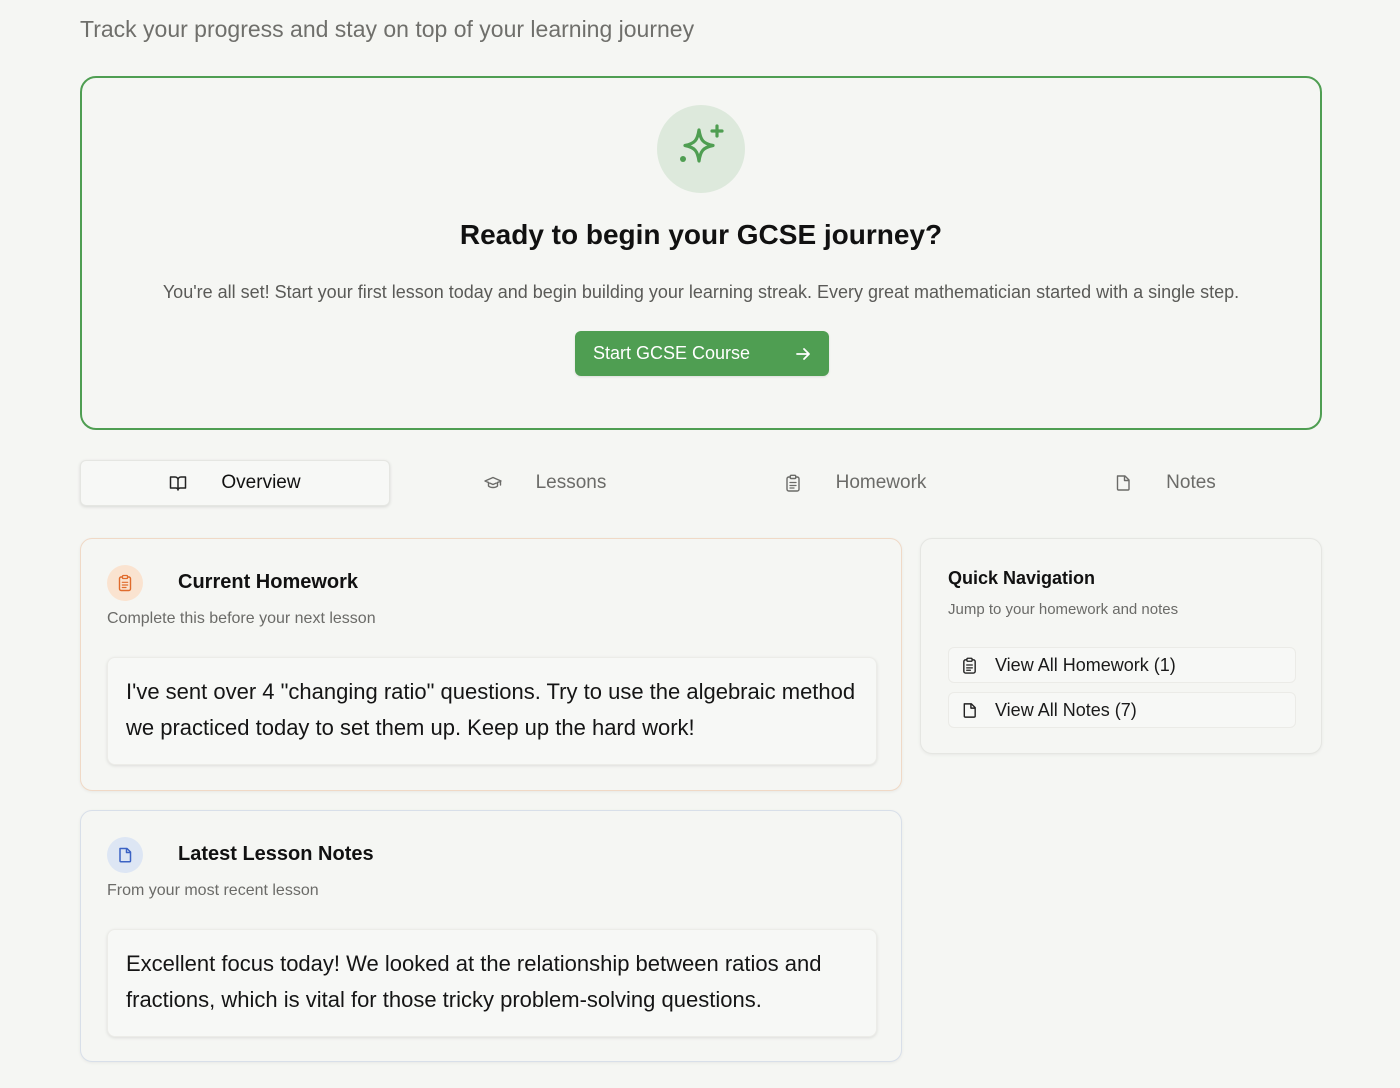 Image resolution: width=1400 pixels, height=1088 pixels. I want to click on tab-homework: Homework, so click(855, 483).